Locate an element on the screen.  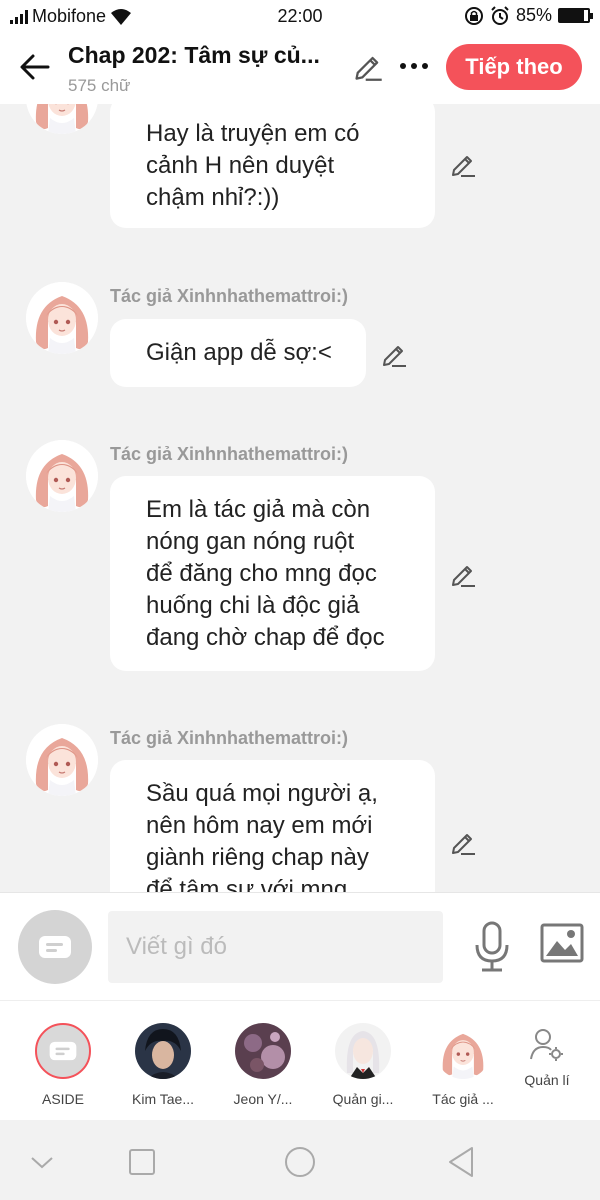
status-bar: Mobifone 22:00 85% is located at coordinates (300, 16).